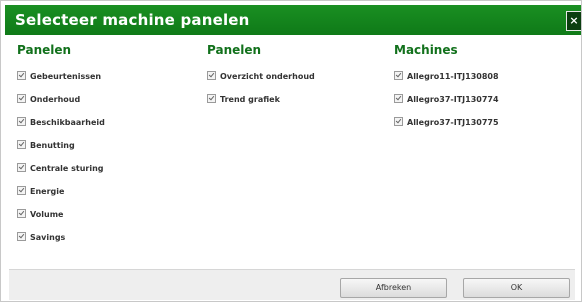 This screenshot has height=302, width=582. Describe the element at coordinates (293, 20) in the screenshot. I see `dialog-titlebar: Selecteer machine panelen ×` at that location.